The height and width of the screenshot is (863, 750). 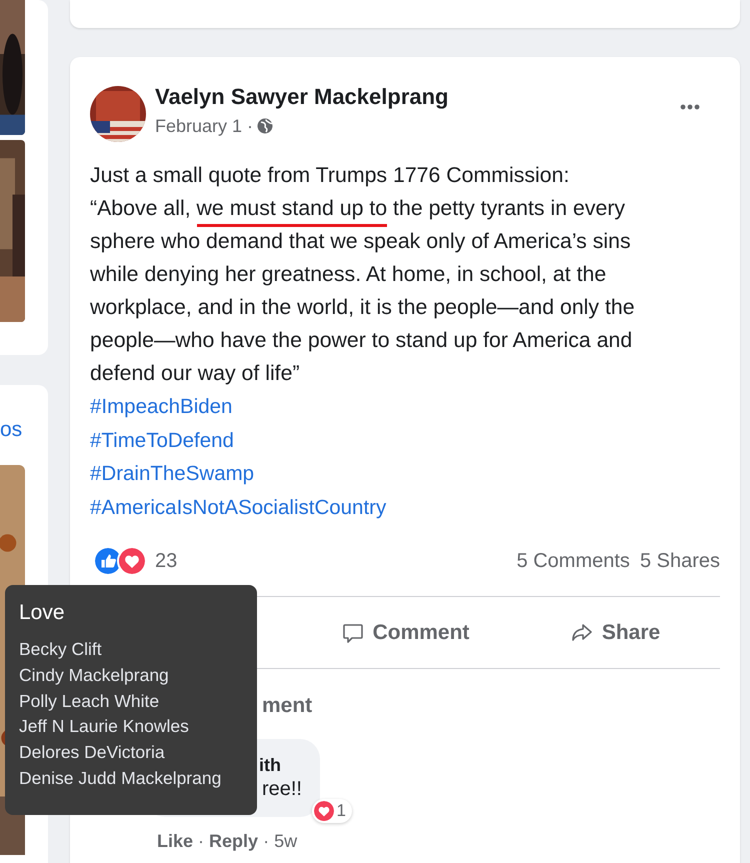 I want to click on share-button: Share, so click(x=615, y=632).